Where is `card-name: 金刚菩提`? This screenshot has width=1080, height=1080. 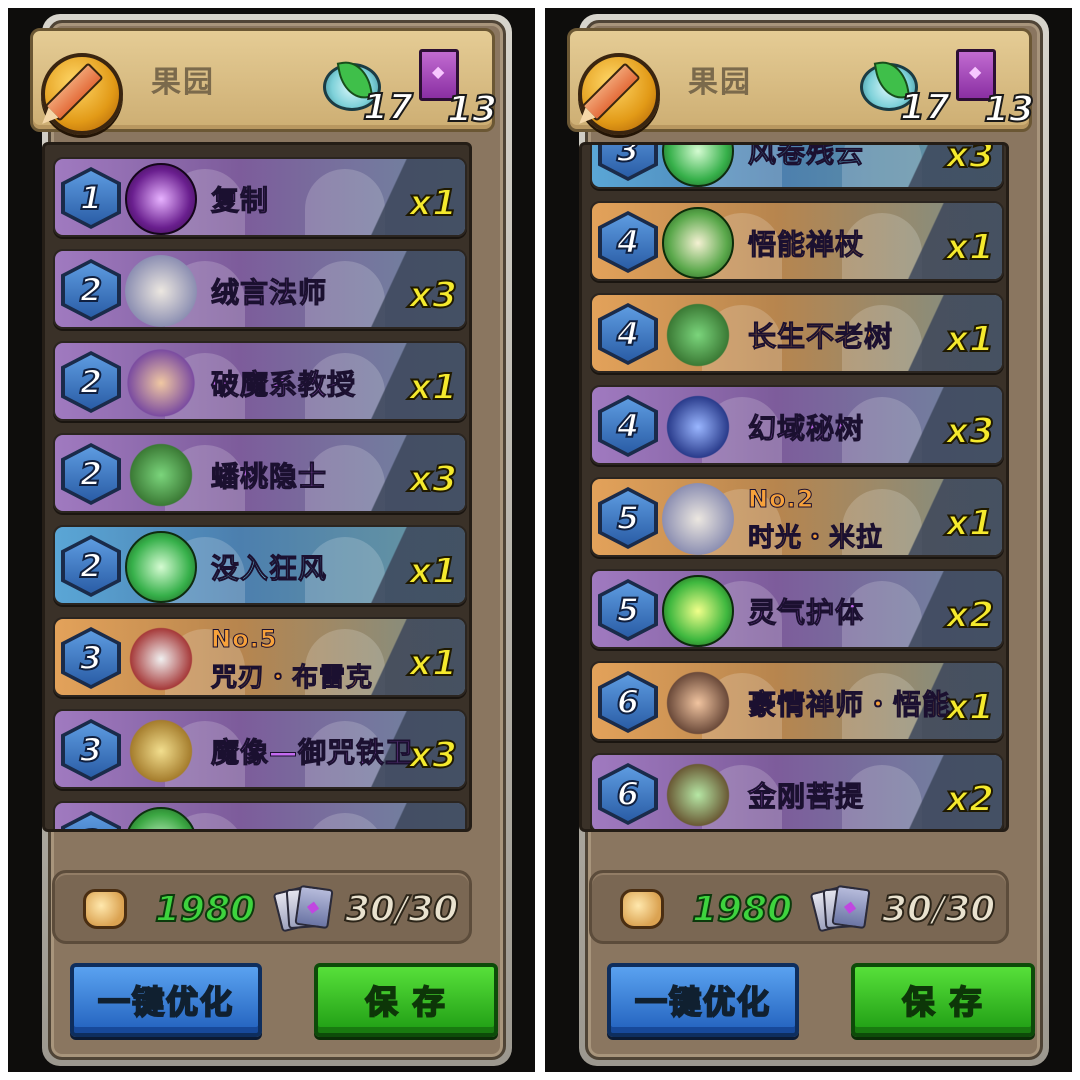
card-name: 金刚菩提 is located at coordinates (806, 797).